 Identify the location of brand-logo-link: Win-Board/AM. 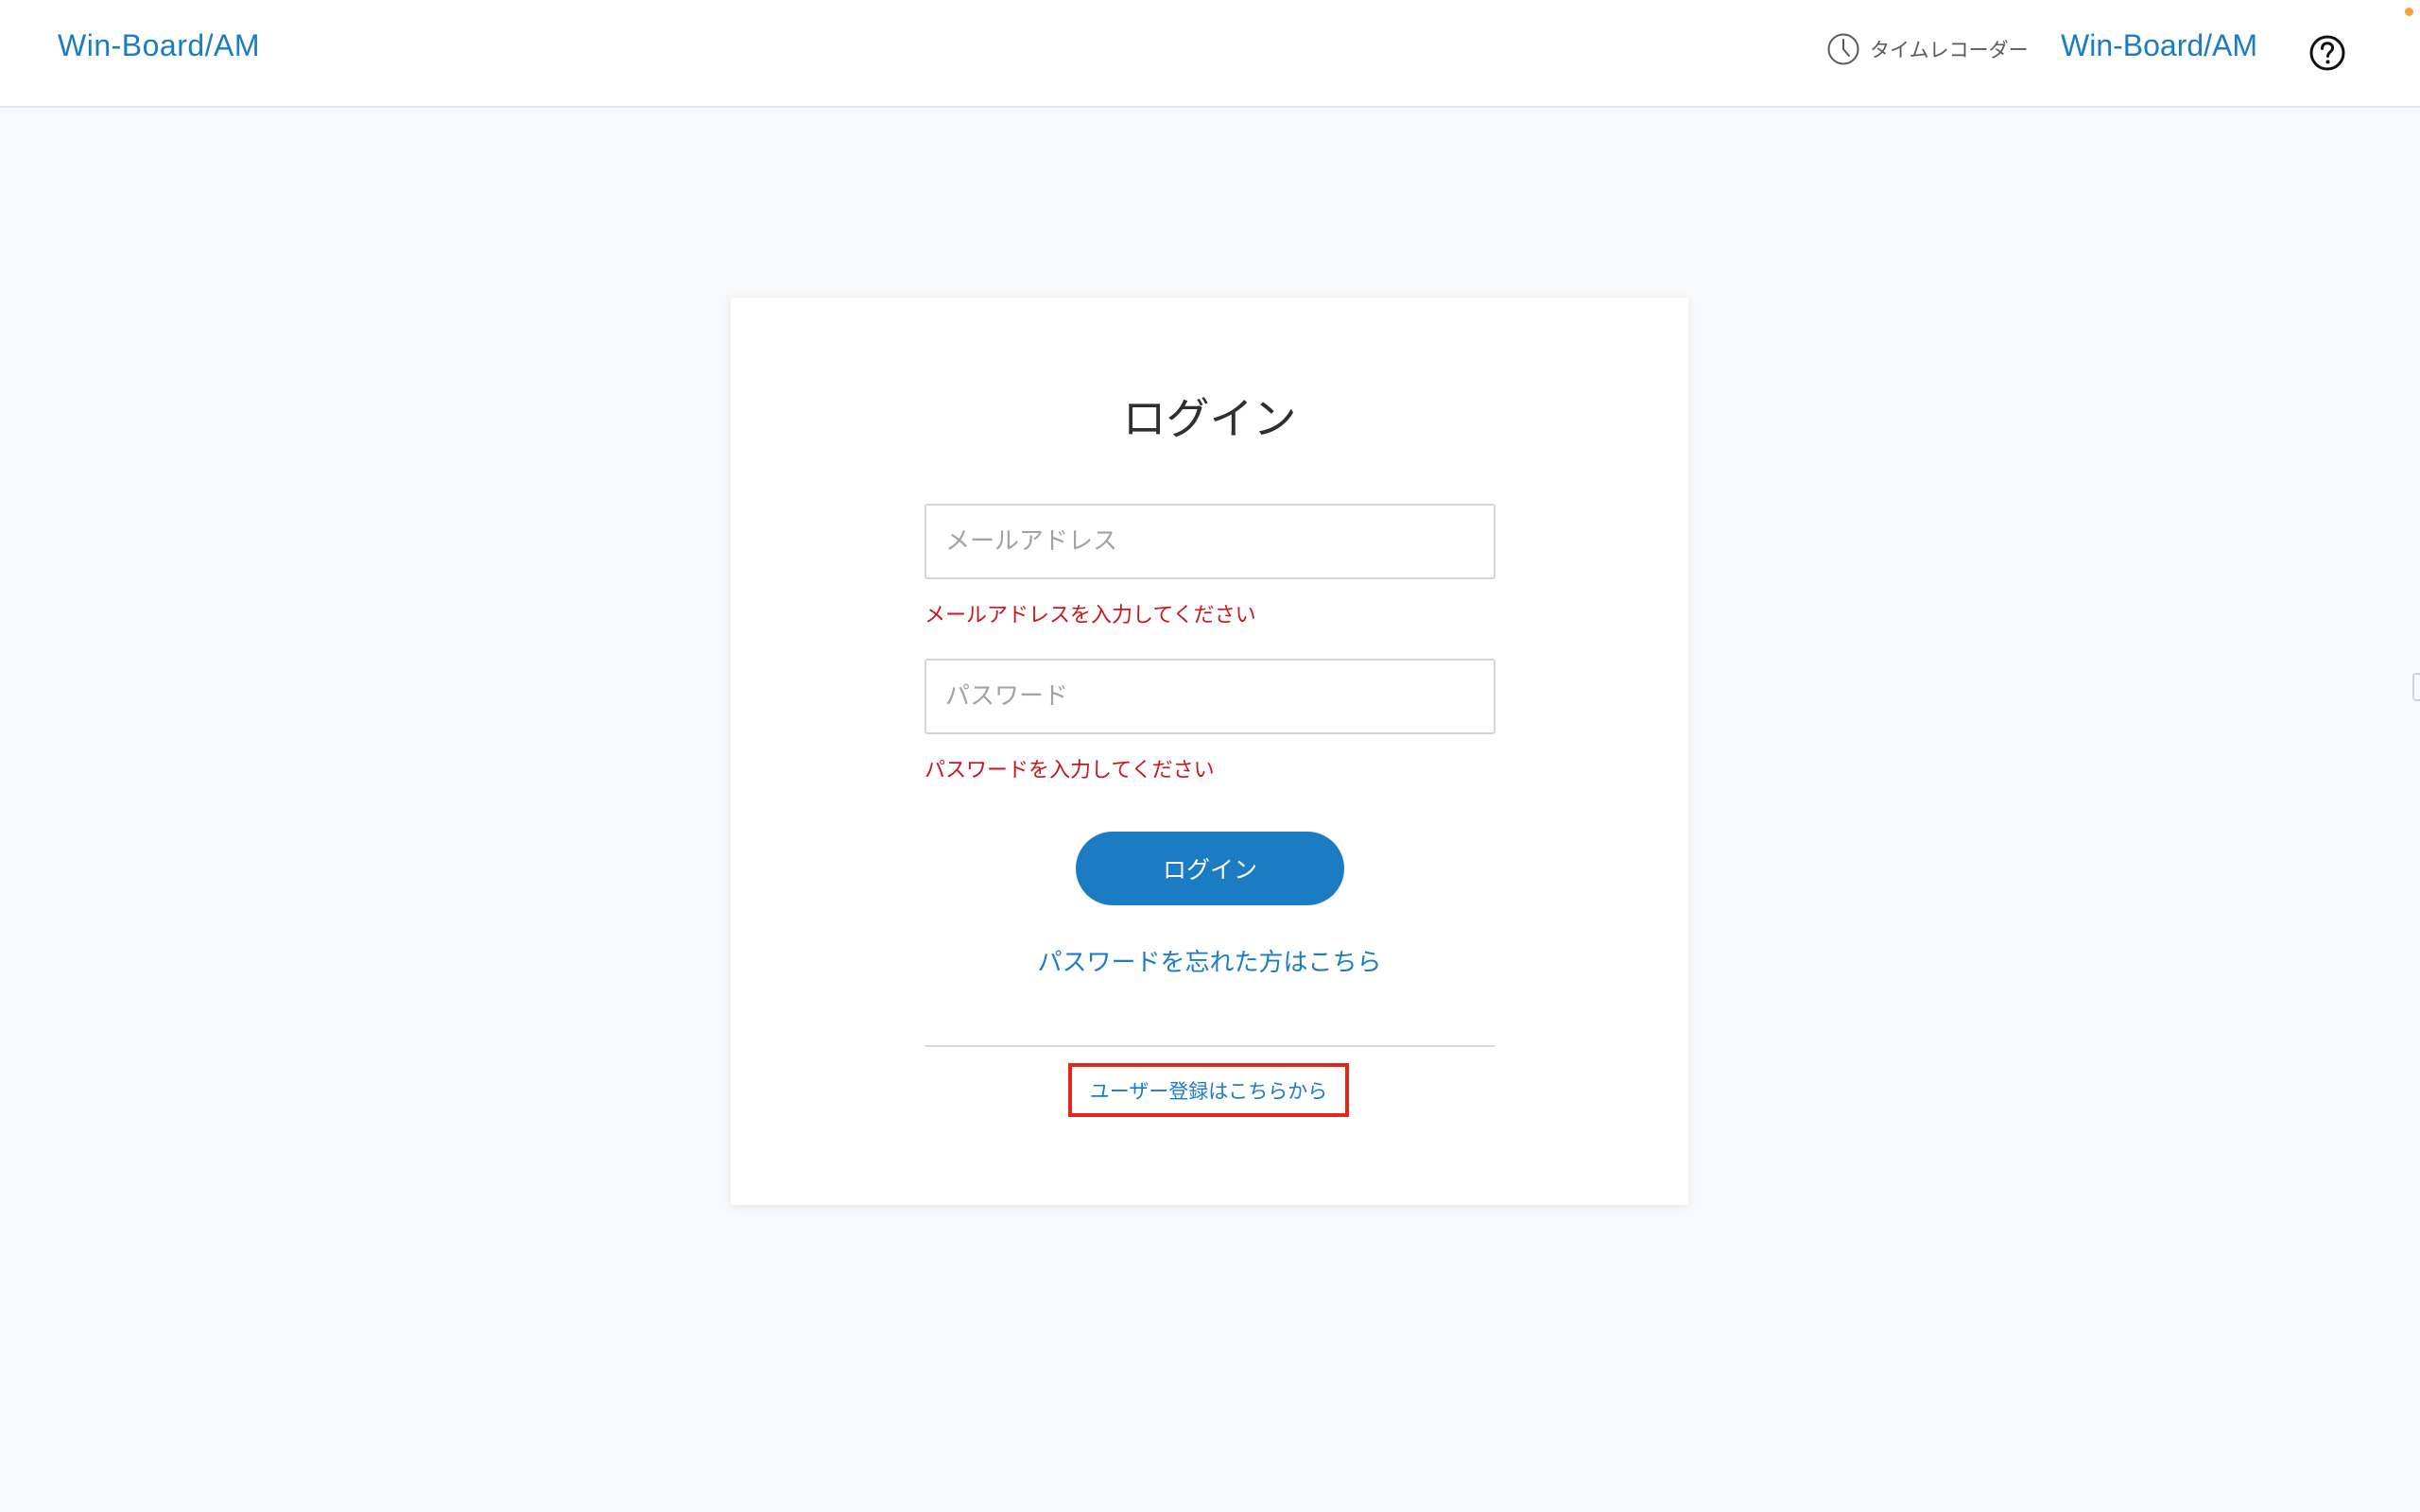
(159, 45).